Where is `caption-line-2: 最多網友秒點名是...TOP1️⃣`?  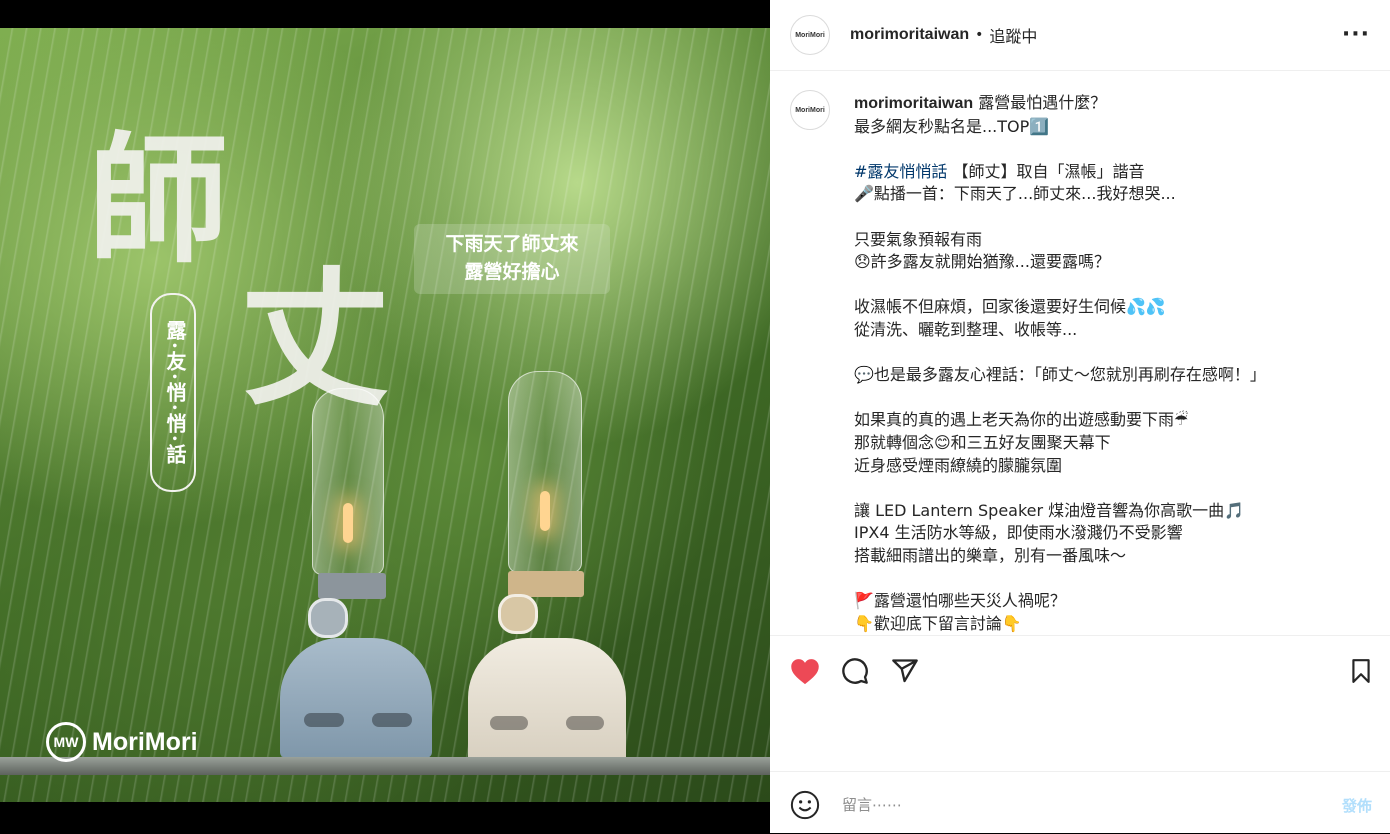
caption-line-2: 最多網友秒點名是...TOP1️⃣ is located at coordinates (952, 126).